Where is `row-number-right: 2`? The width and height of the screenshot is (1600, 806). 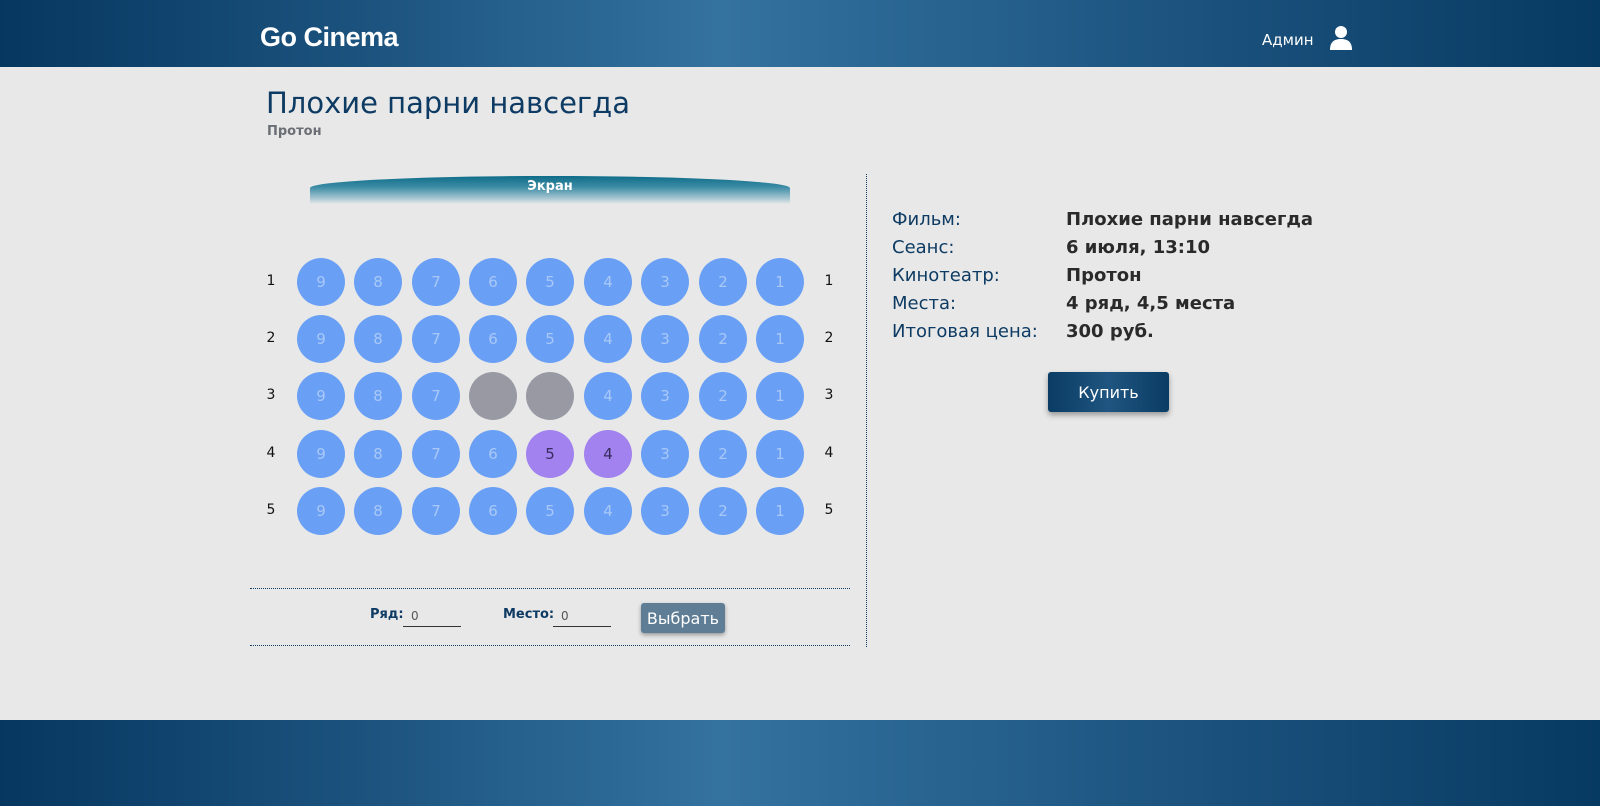
row-number-right: 2 is located at coordinates (829, 338).